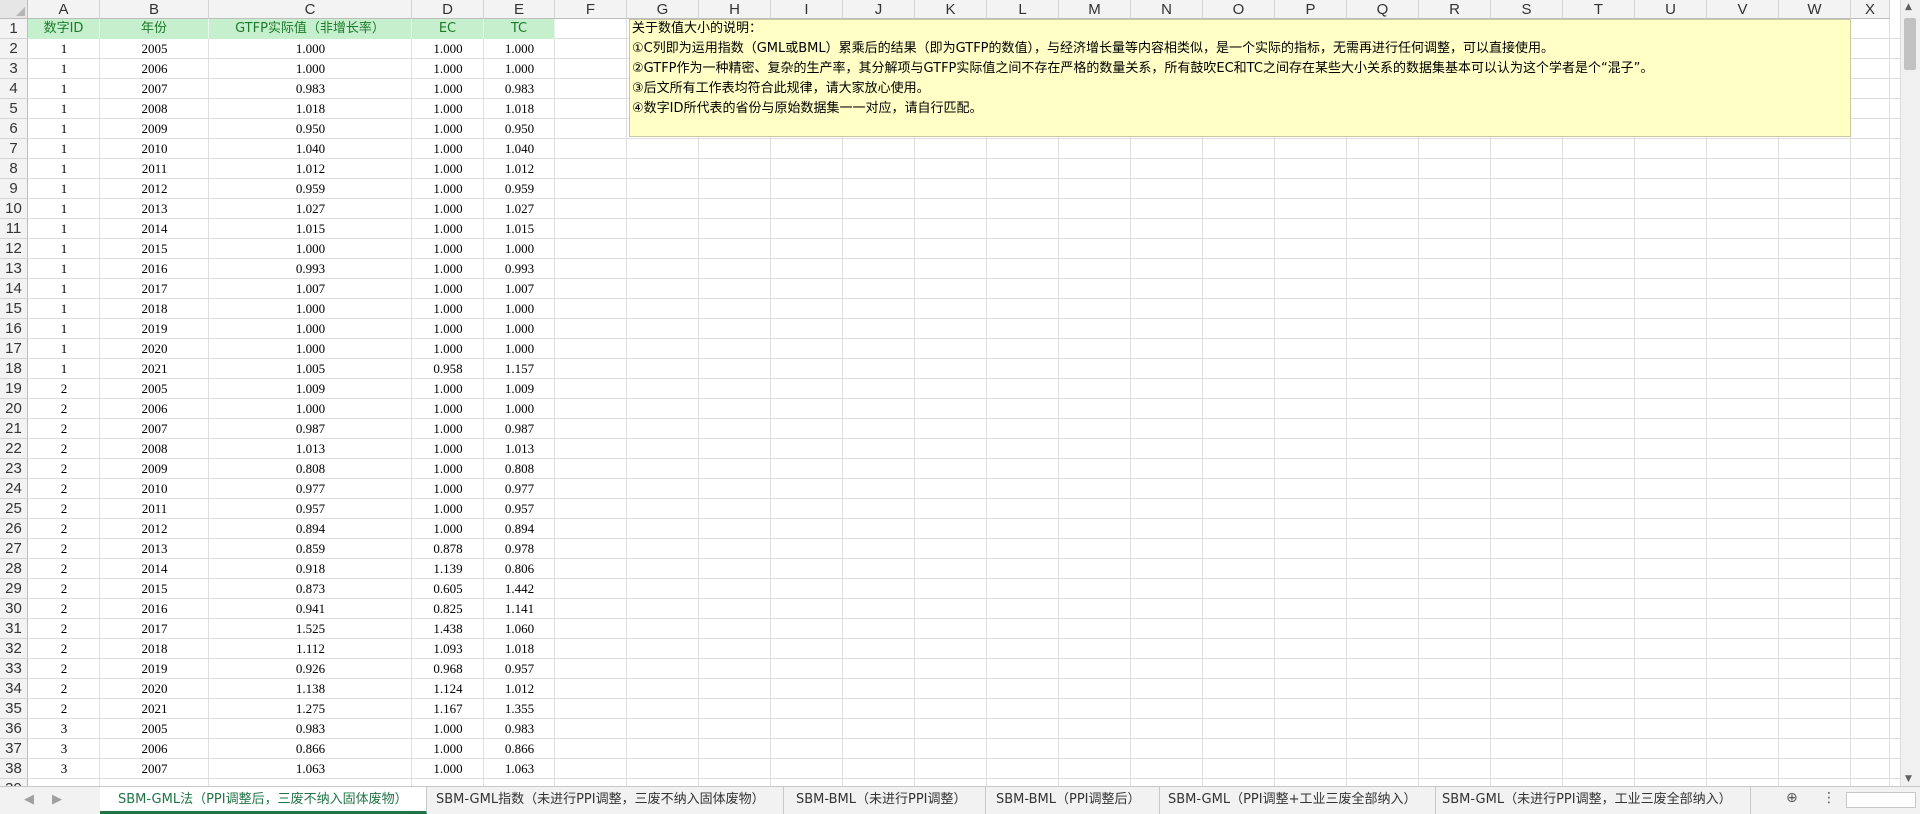  I want to click on table-cell: 0.950, so click(519, 129).